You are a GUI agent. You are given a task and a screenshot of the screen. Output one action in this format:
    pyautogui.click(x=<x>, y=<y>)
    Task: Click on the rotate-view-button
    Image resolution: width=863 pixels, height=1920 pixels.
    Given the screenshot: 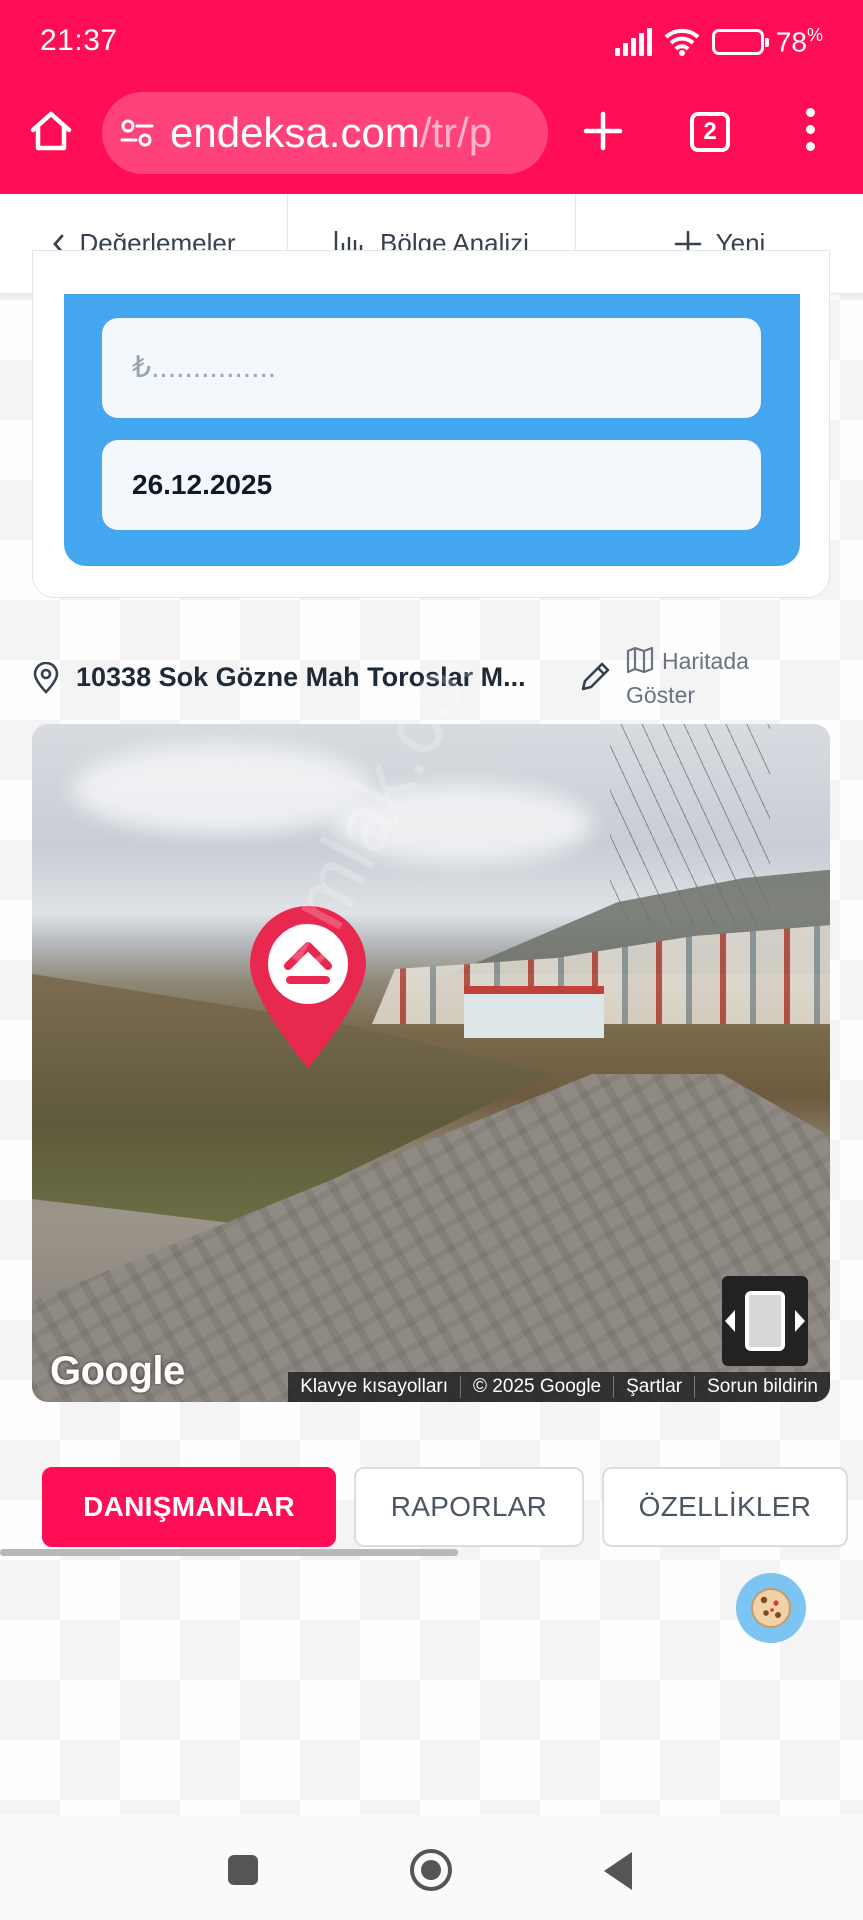 What is the action you would take?
    pyautogui.click(x=765, y=1321)
    